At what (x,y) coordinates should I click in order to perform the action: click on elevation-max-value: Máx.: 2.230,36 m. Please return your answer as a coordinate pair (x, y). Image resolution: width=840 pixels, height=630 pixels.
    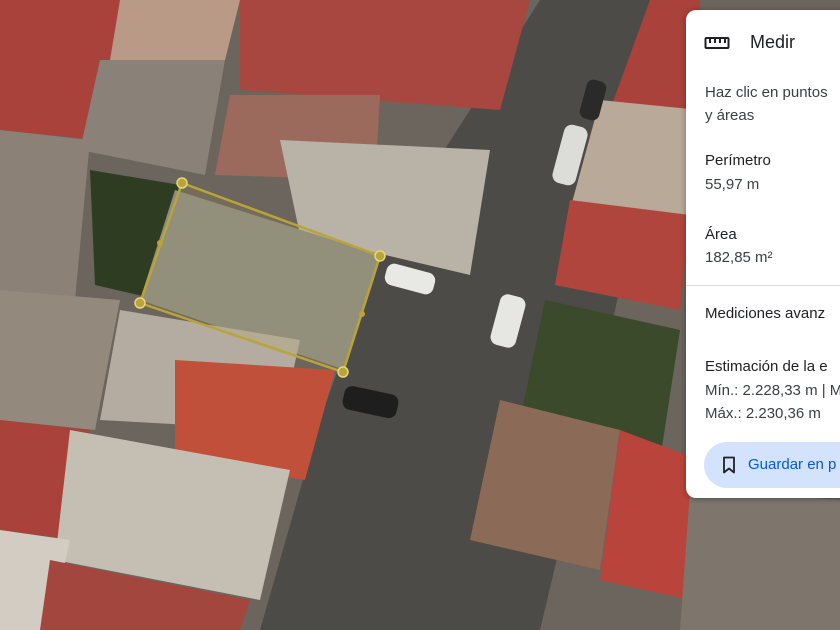
    Looking at the image, I should click on (763, 413).